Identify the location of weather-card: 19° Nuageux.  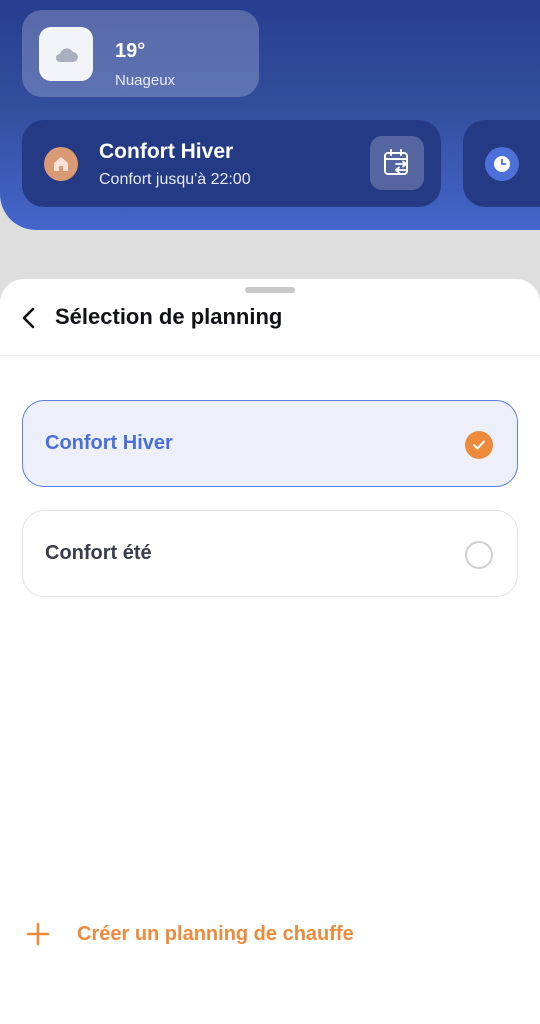
(140, 53).